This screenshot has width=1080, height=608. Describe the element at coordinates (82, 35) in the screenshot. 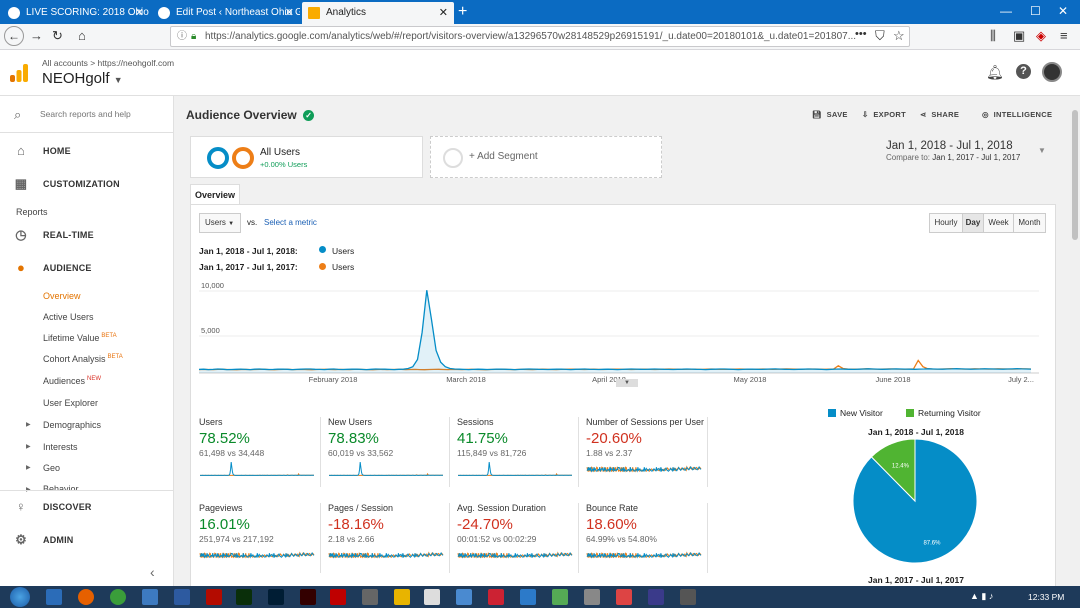

I see `home-icon: ⌂` at that location.